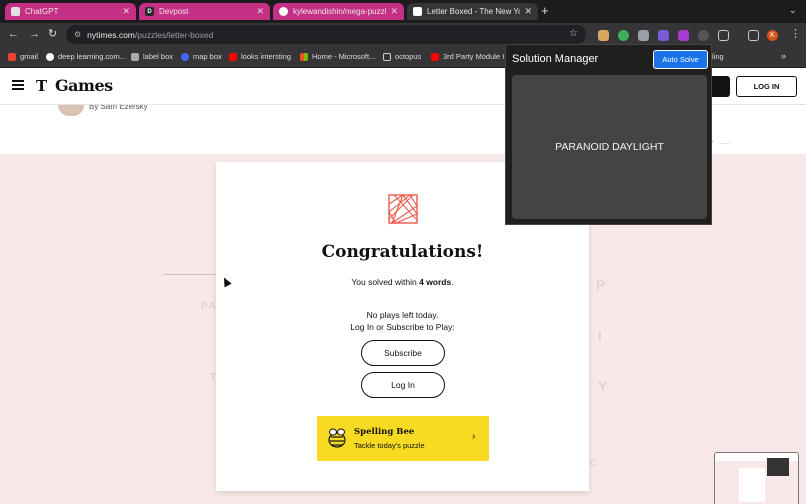 The width and height of the screenshot is (806, 504). What do you see at coordinates (207, 56) in the screenshot?
I see `bookmark-label: map box` at bounding box center [207, 56].